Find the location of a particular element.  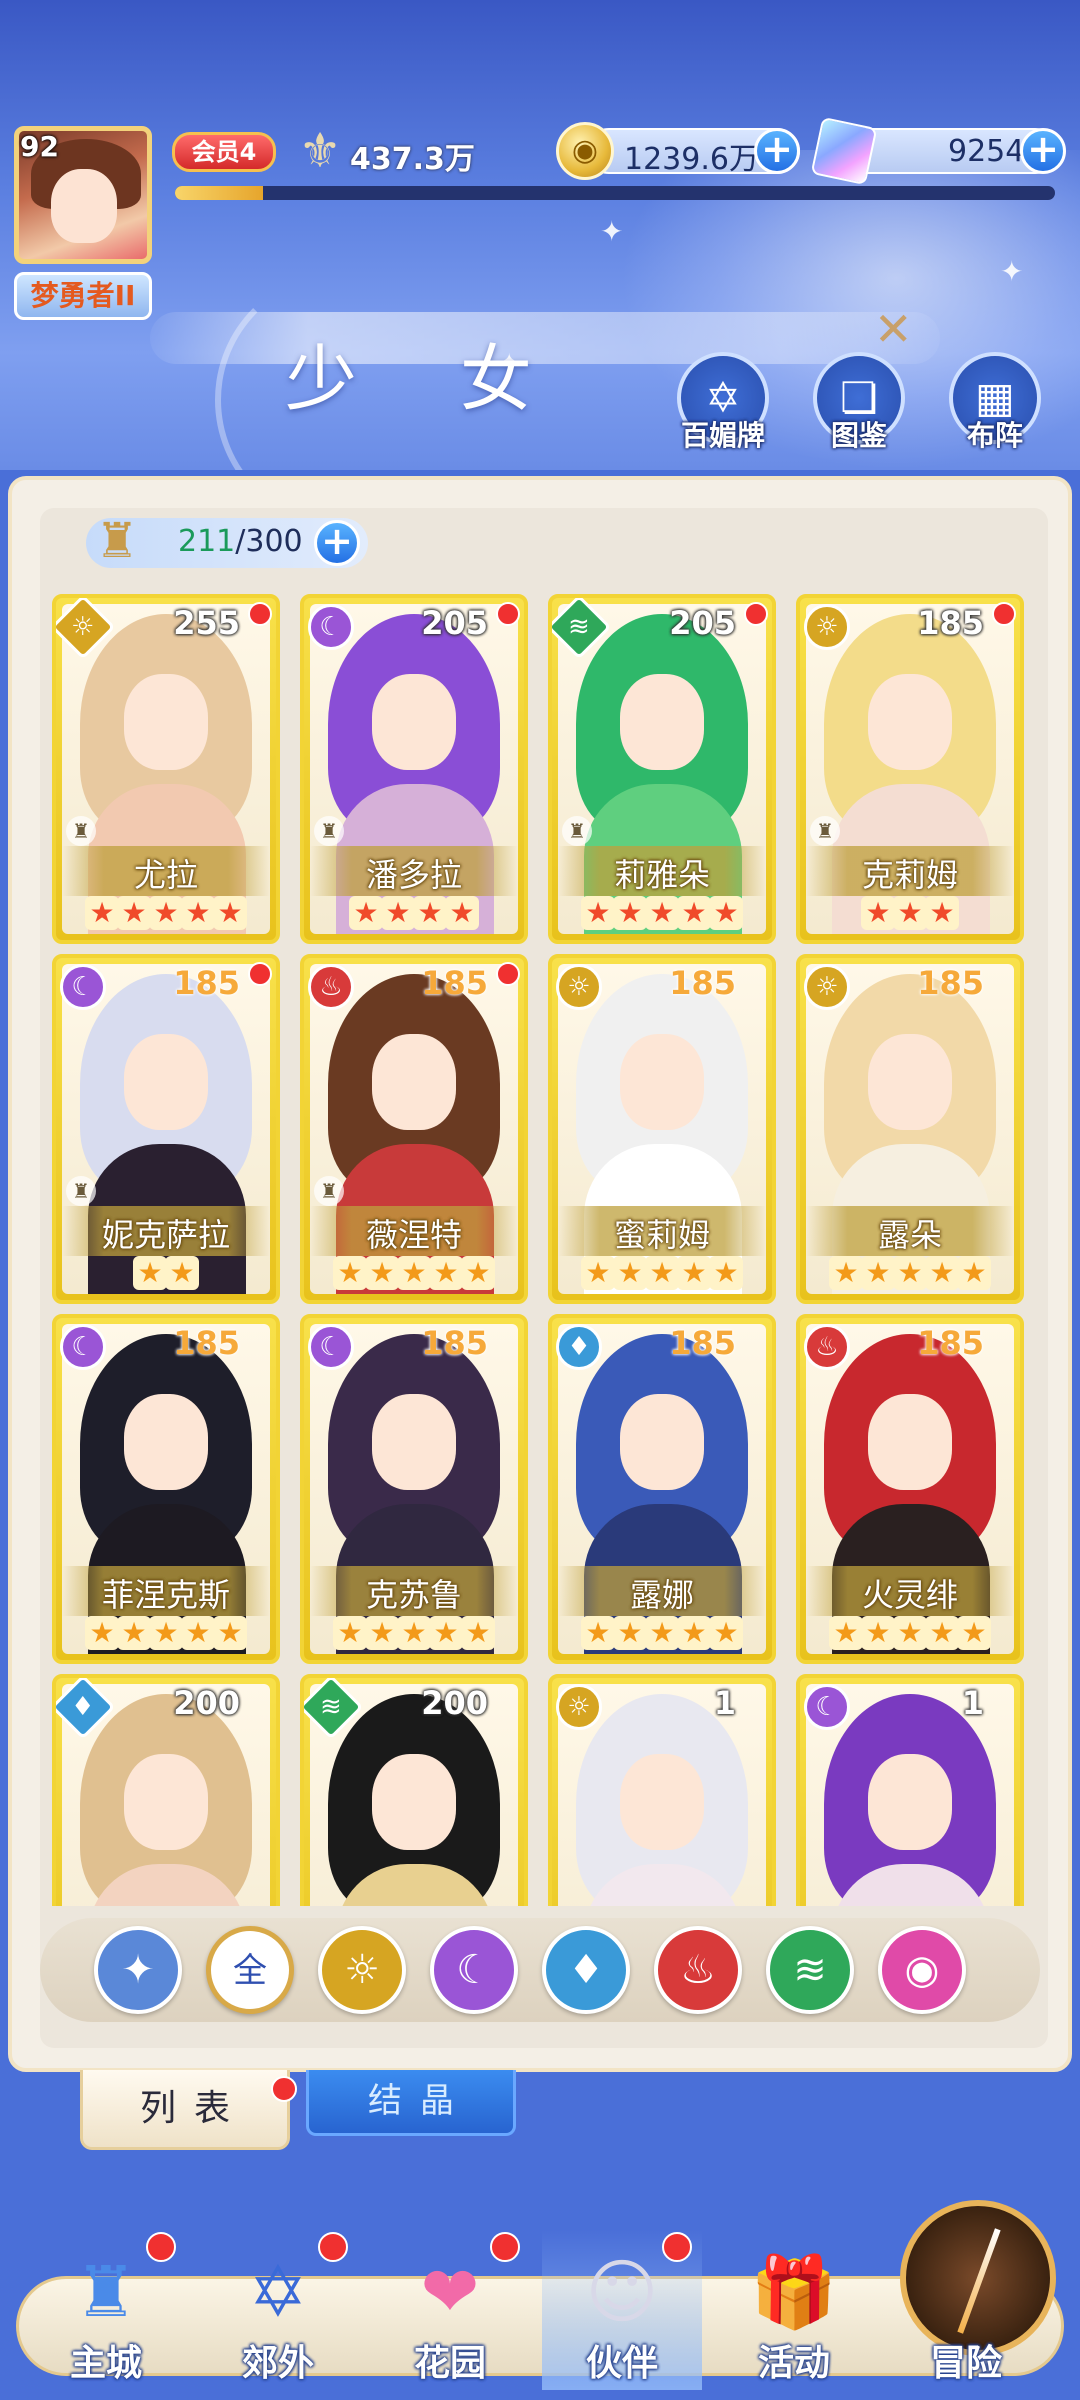

partner-card: ☾ 1 is located at coordinates (910, 1790).